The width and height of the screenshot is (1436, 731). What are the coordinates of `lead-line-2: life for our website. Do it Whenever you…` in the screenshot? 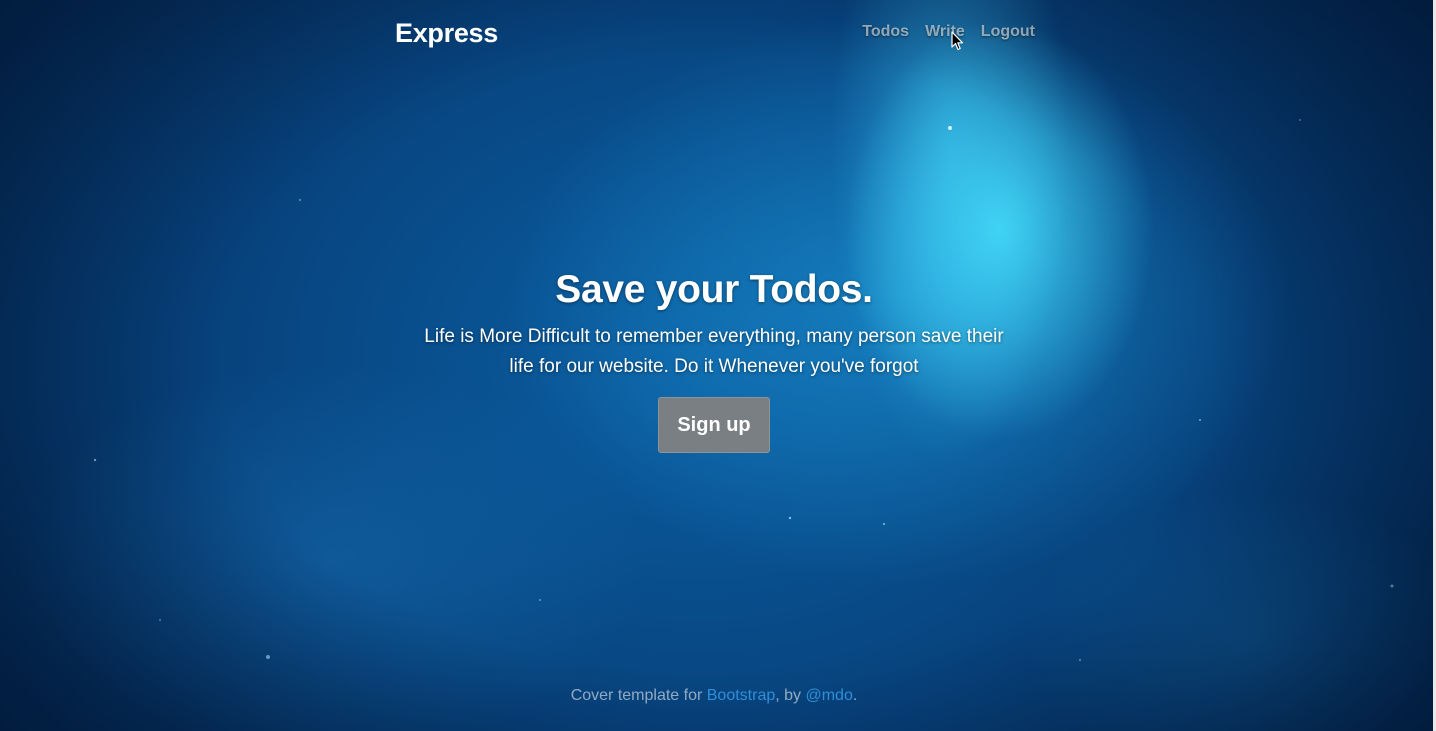 It's located at (714, 366).